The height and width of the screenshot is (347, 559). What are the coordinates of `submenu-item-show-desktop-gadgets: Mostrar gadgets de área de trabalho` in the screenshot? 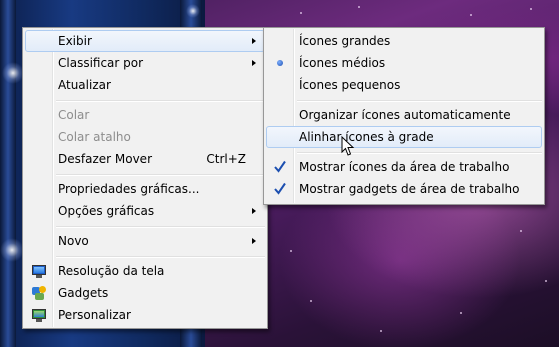 It's located at (404, 189).